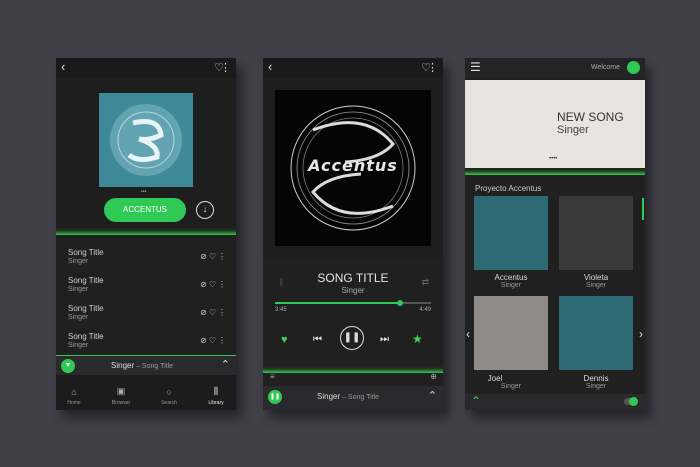  What do you see at coordinates (641, 334) in the screenshot?
I see `chevron-right-icon: ›` at bounding box center [641, 334].